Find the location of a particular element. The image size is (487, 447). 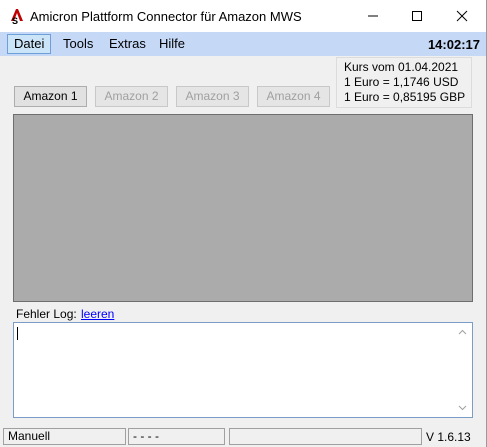

minimize-button is located at coordinates (373, 16).